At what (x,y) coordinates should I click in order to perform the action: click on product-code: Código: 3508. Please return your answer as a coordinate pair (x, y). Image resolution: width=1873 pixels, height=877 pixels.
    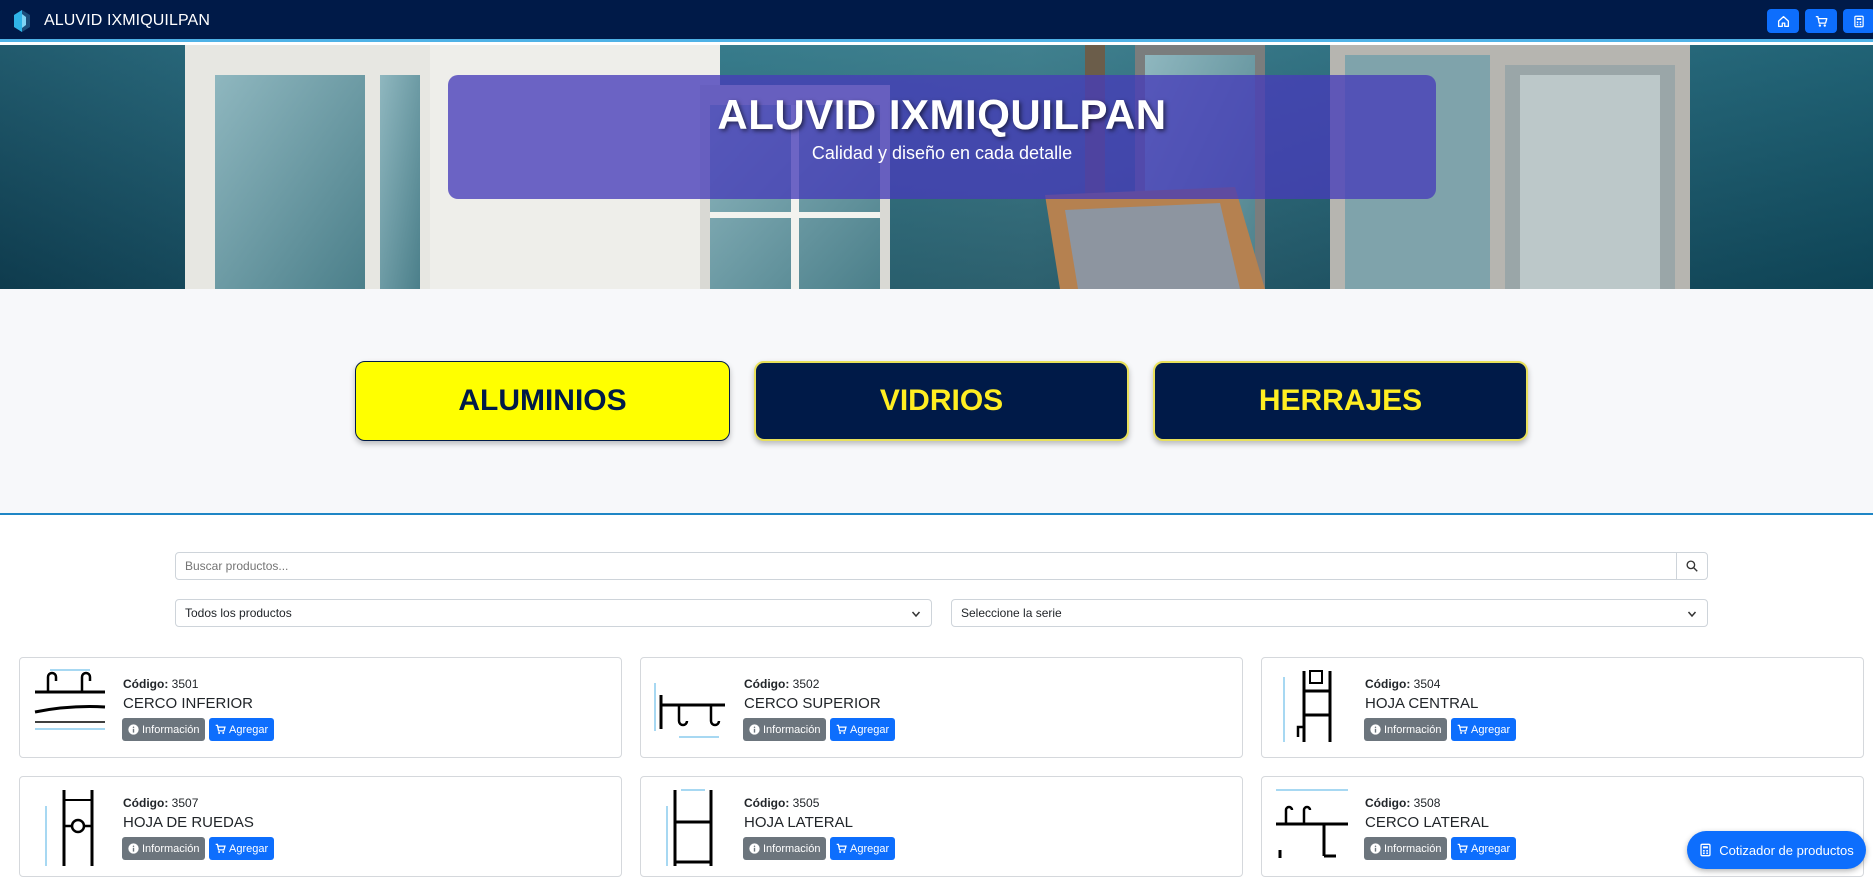
    Looking at the image, I should click on (1403, 803).